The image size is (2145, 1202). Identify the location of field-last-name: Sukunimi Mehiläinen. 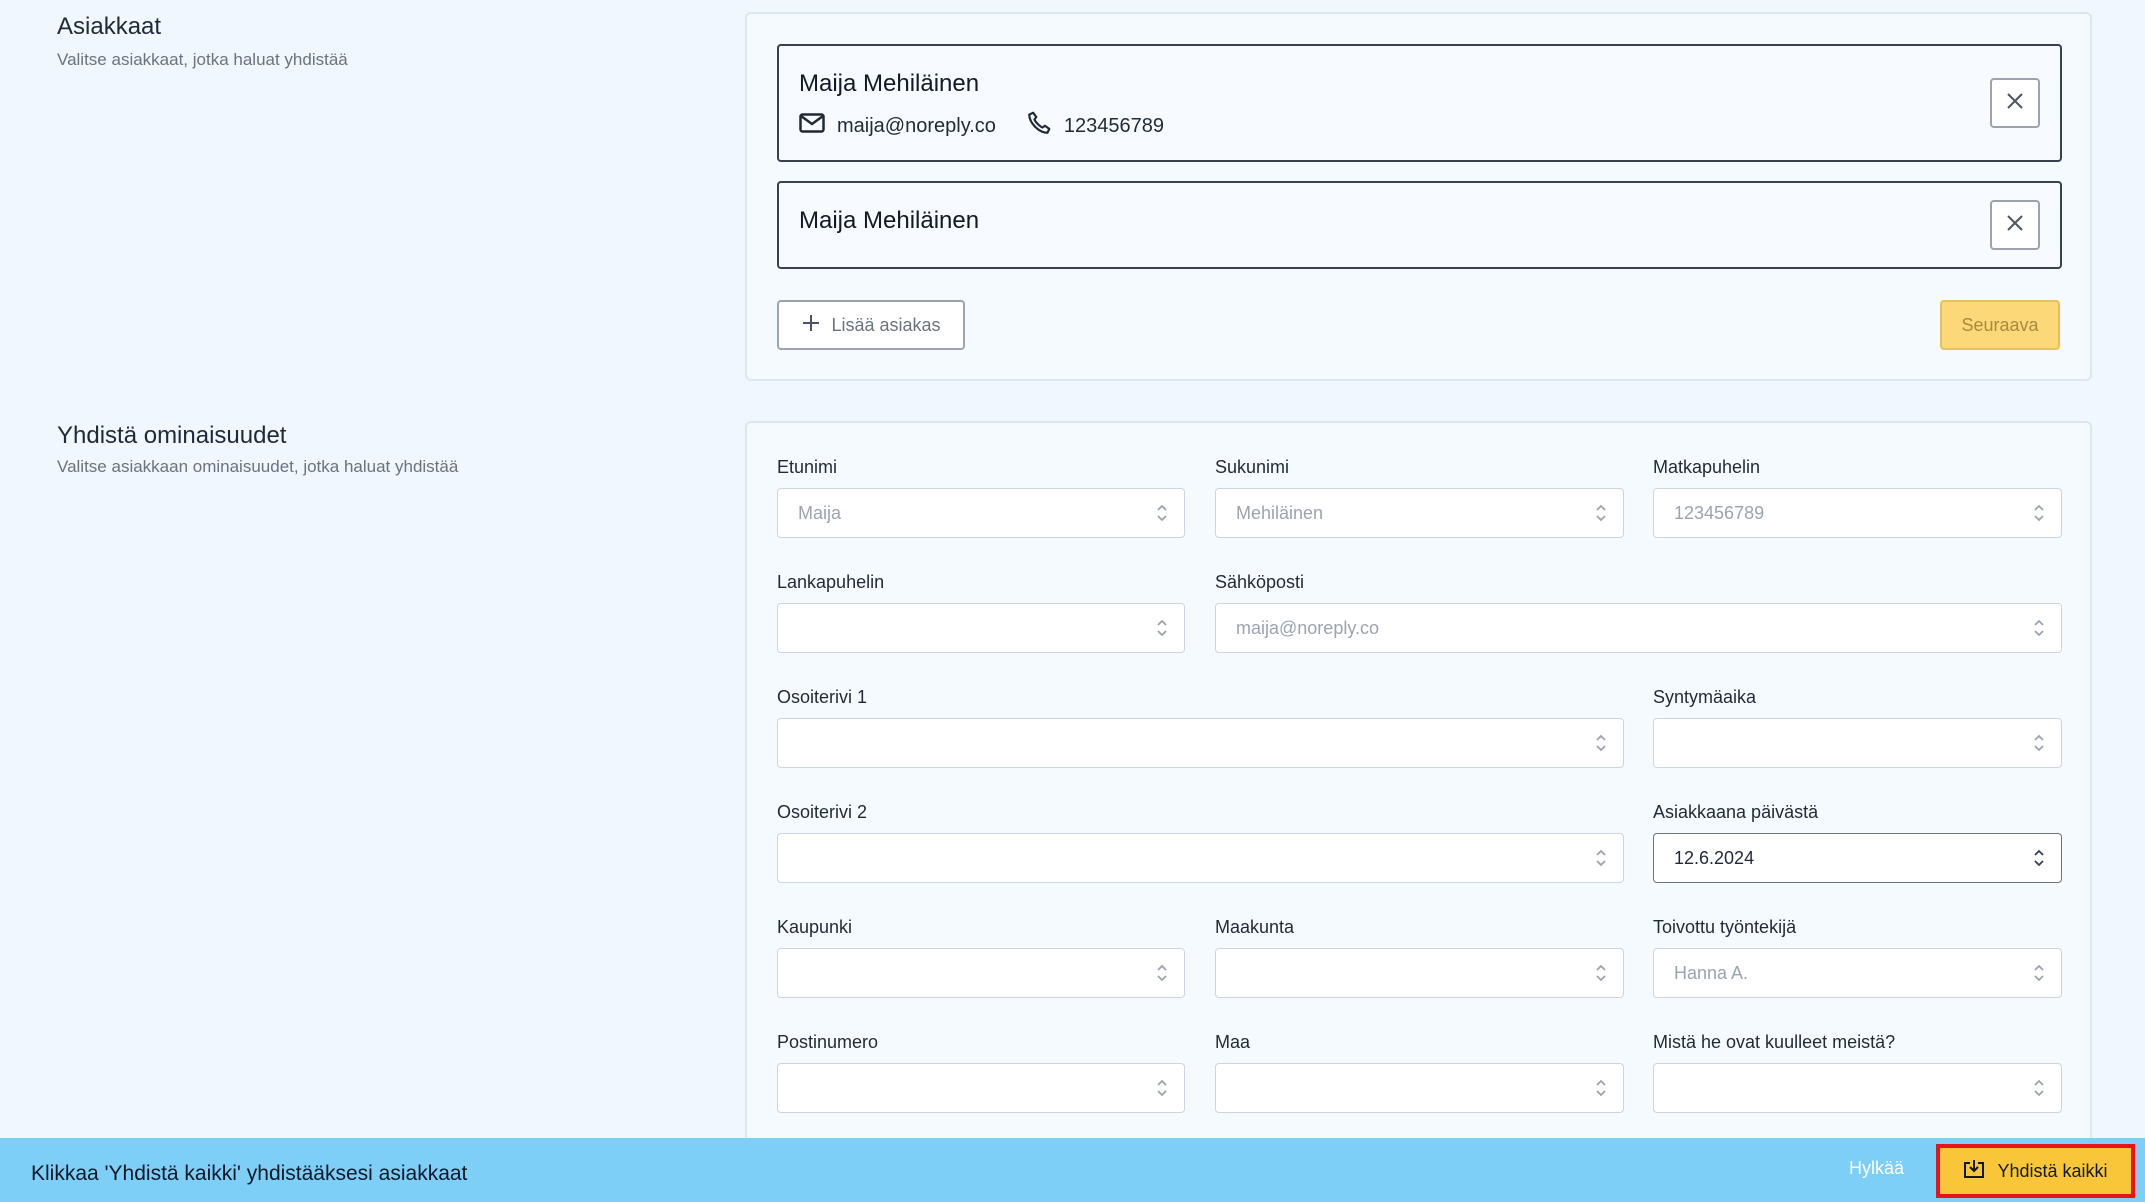
(1419, 496).